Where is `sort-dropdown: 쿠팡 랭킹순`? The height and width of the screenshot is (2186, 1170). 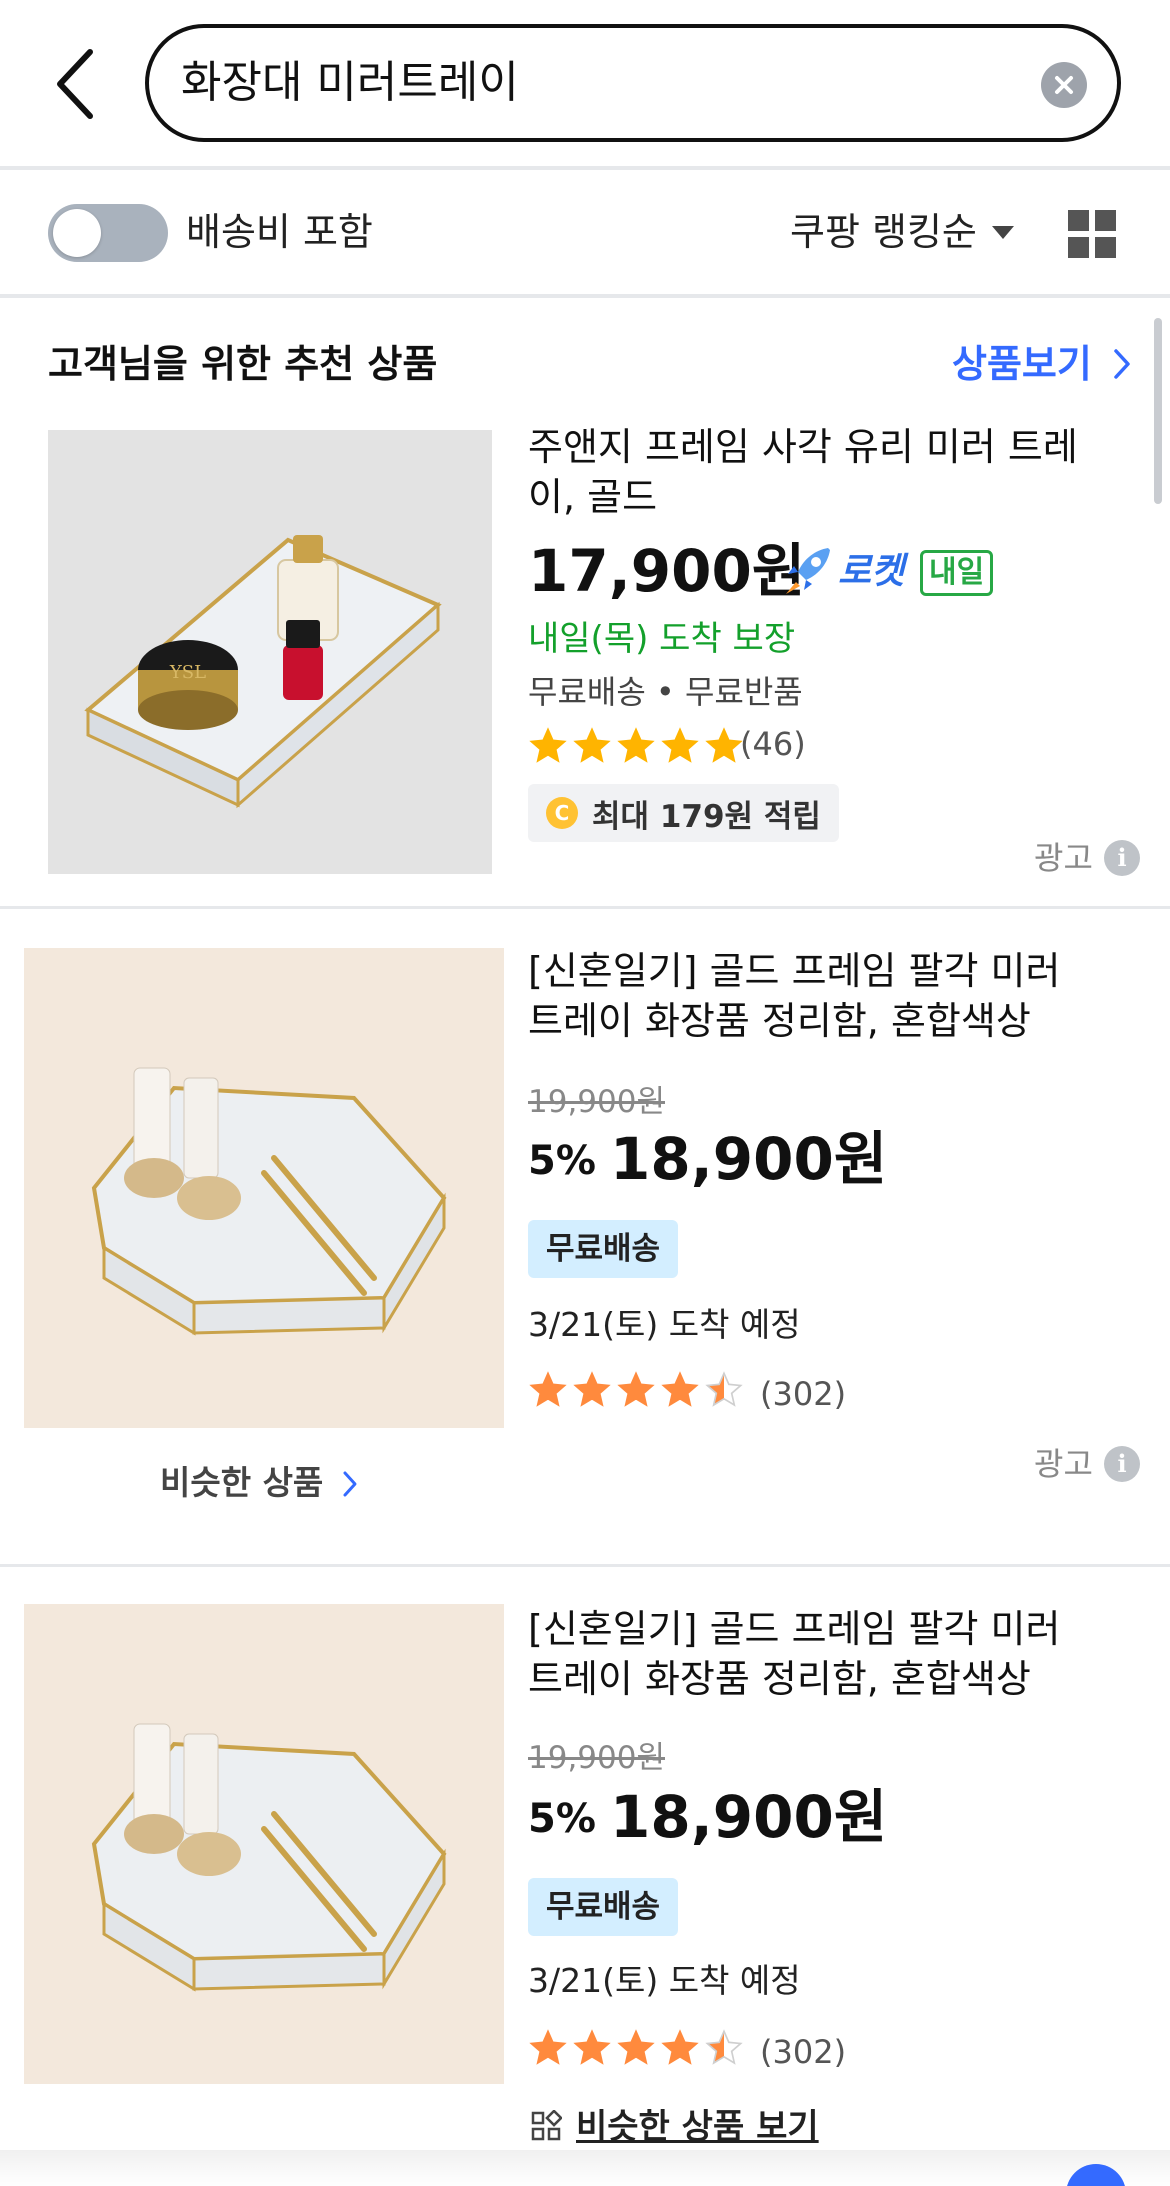
sort-dropdown: 쿠팡 랭킹순 is located at coordinates (883, 232).